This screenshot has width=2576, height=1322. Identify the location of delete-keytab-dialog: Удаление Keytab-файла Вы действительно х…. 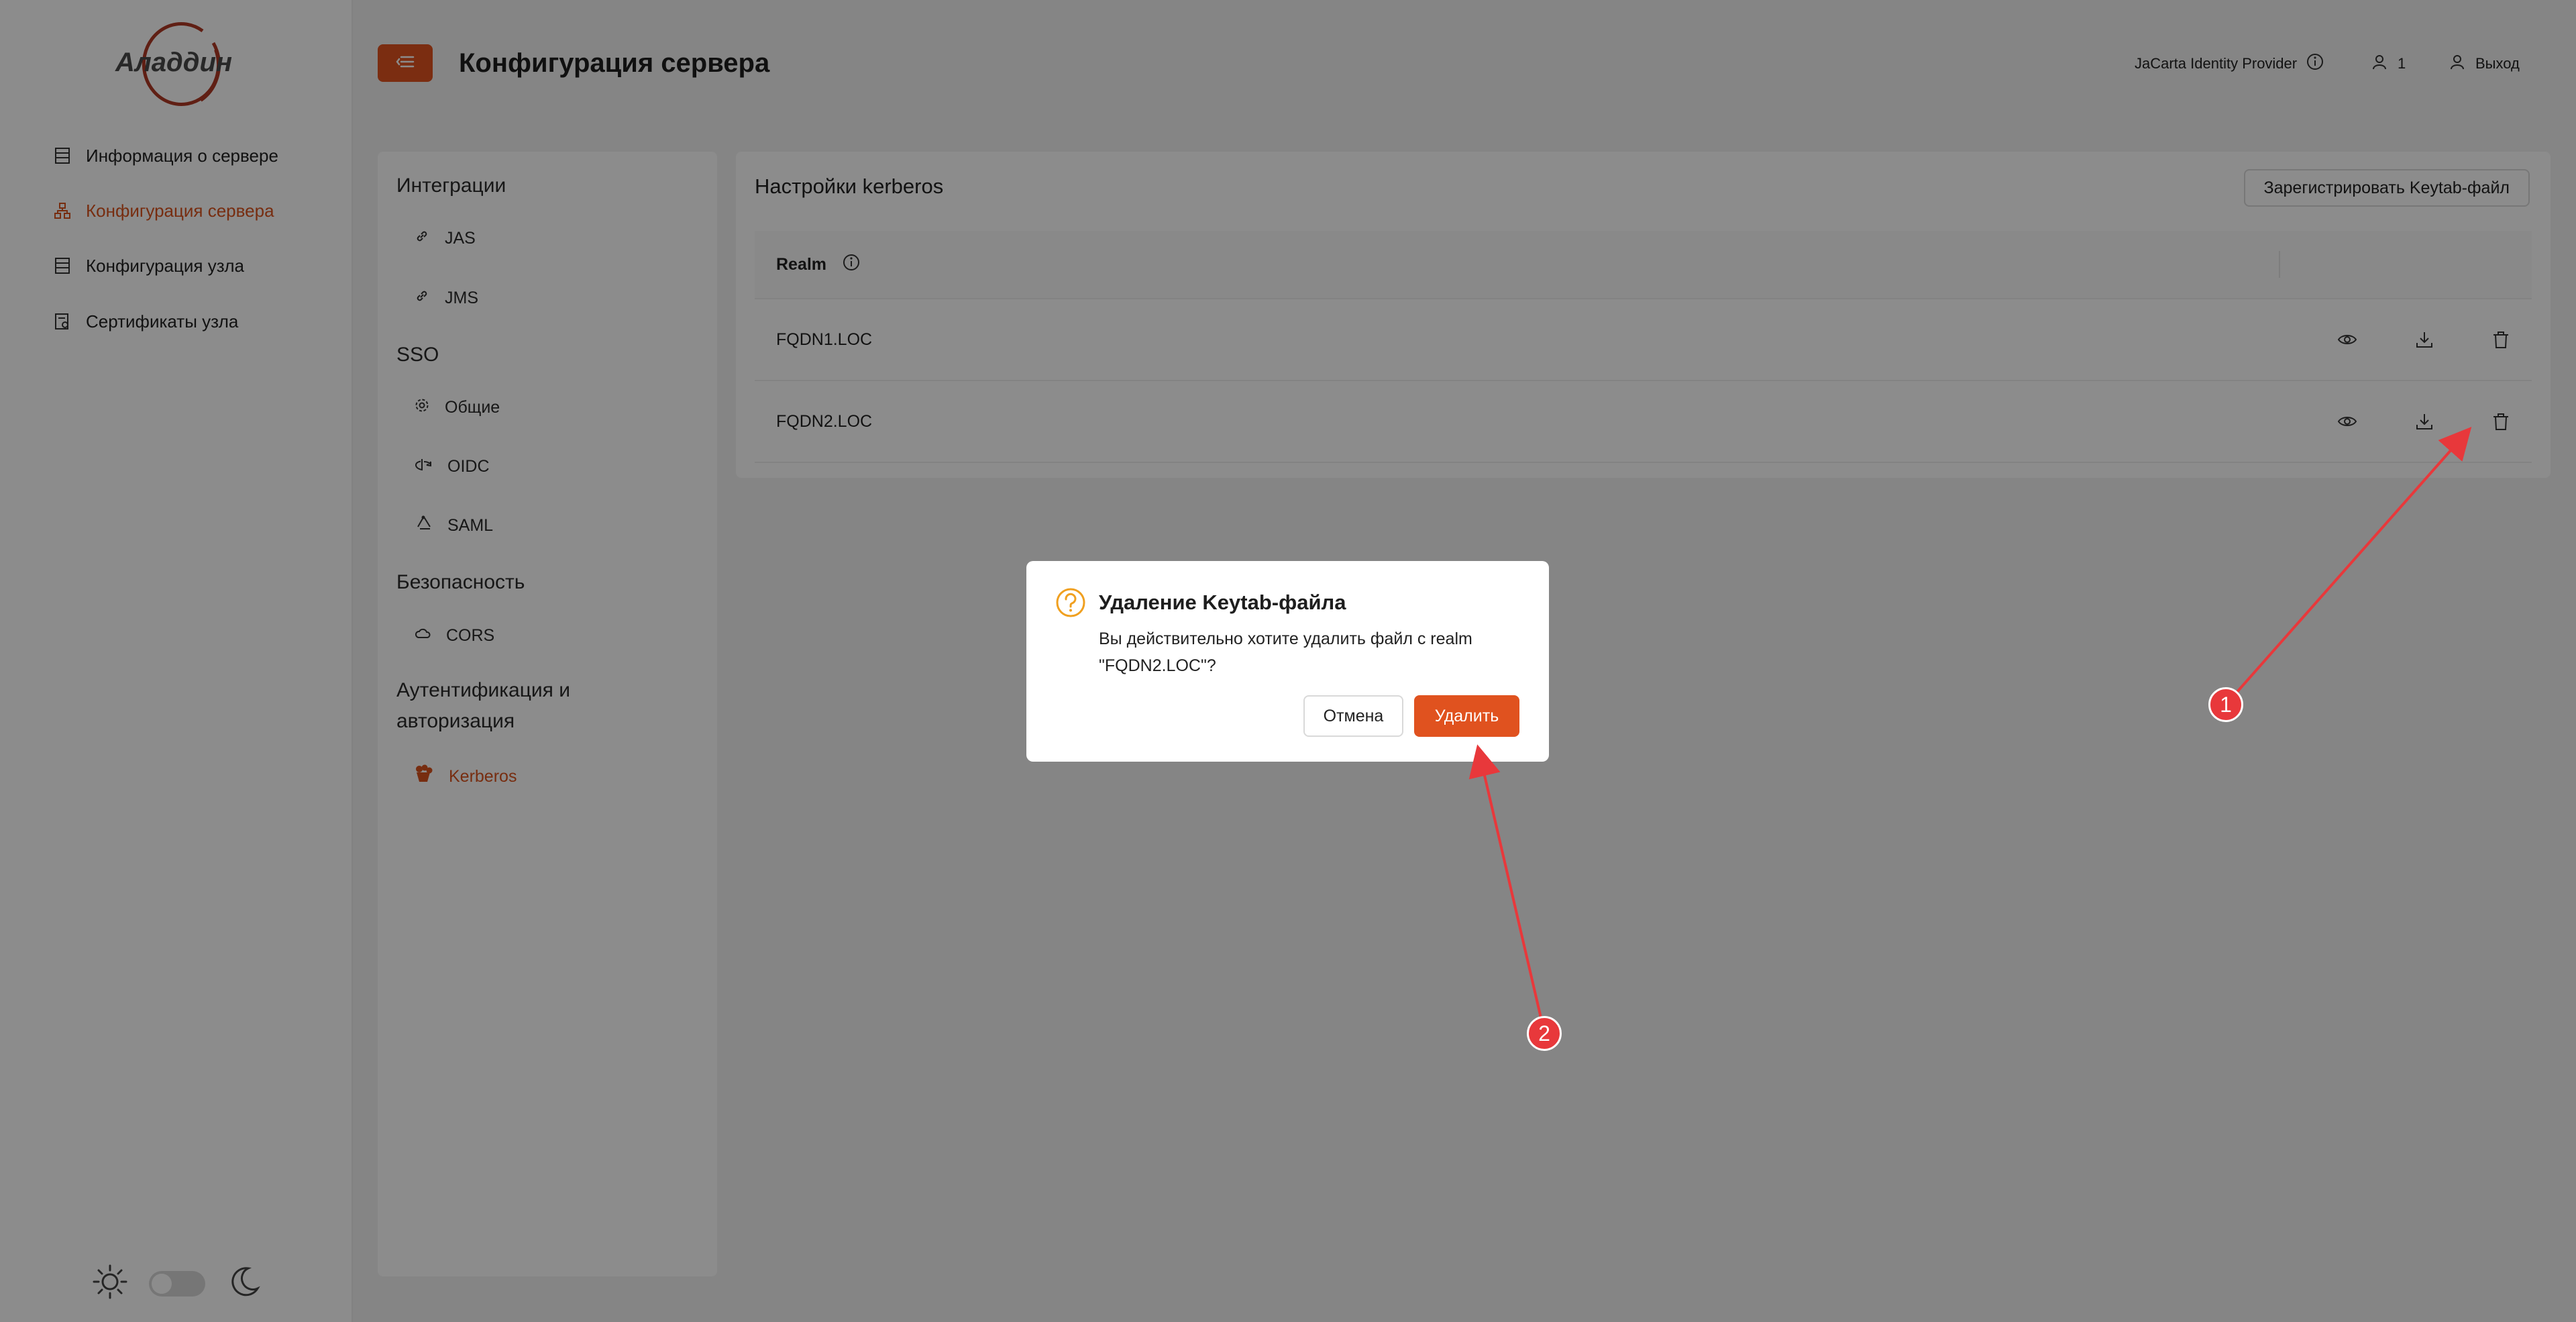
(1287, 661).